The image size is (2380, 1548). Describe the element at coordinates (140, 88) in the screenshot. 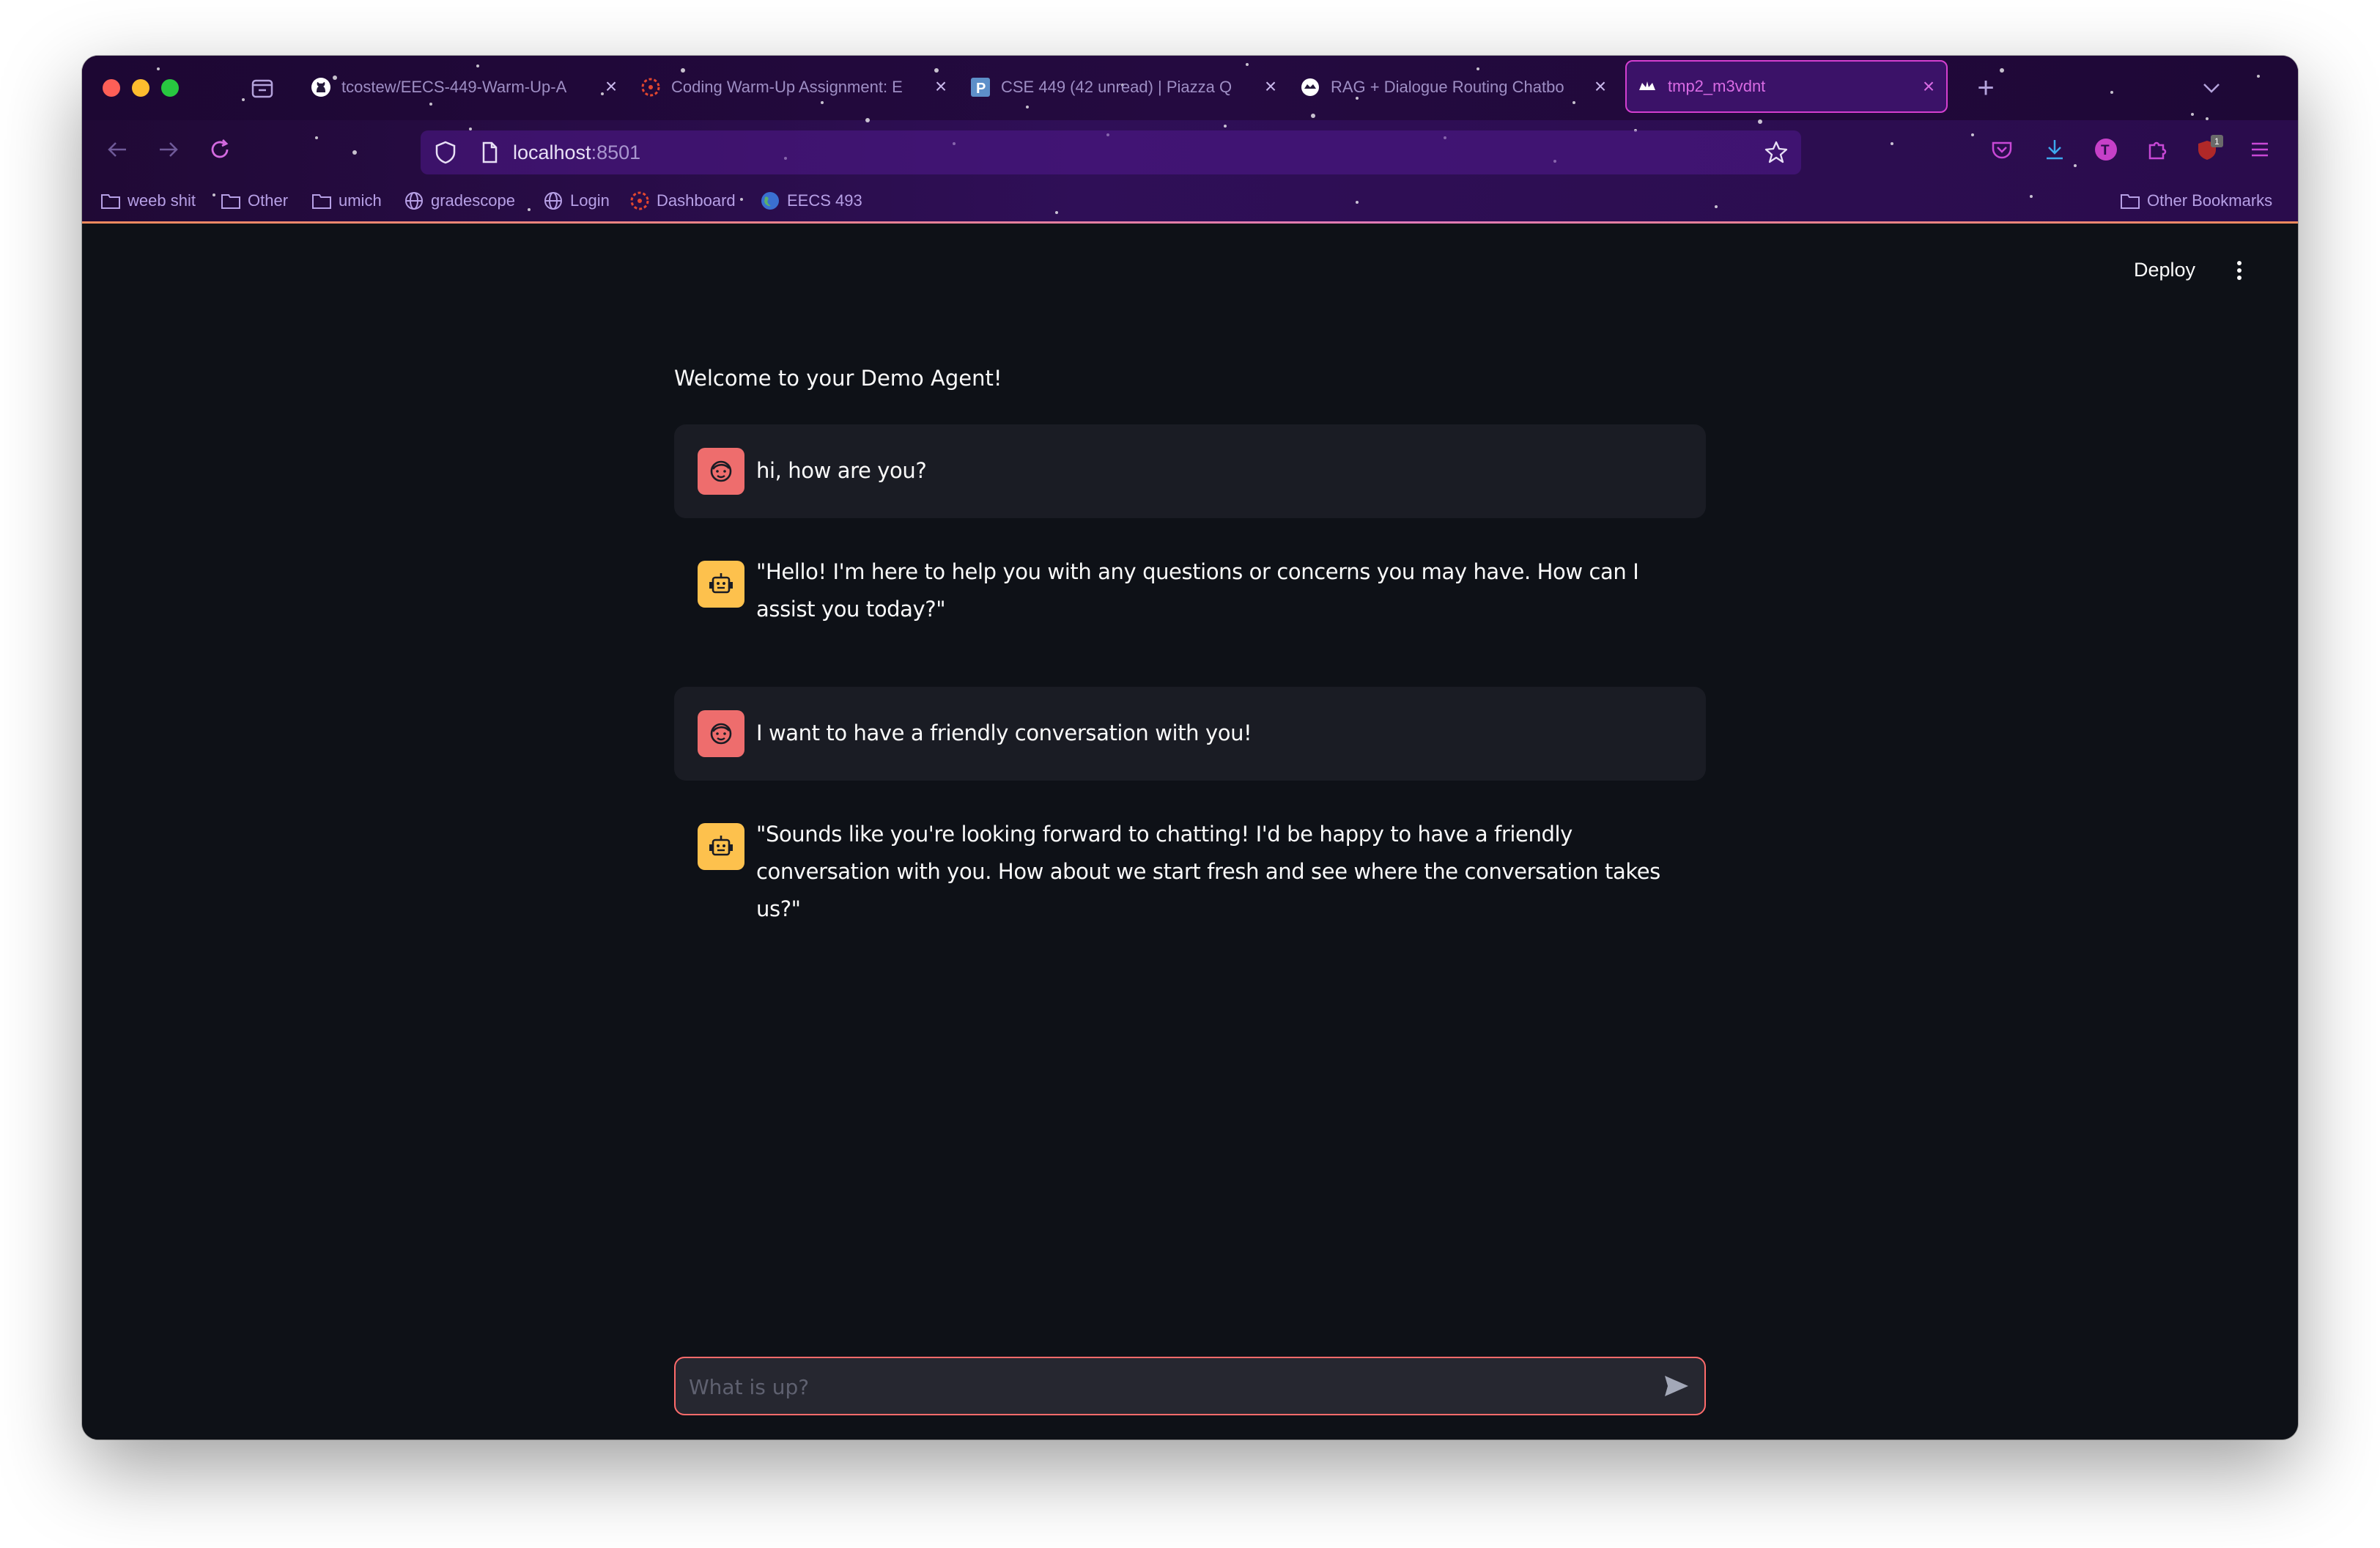

I see `window-minimize-button` at that location.